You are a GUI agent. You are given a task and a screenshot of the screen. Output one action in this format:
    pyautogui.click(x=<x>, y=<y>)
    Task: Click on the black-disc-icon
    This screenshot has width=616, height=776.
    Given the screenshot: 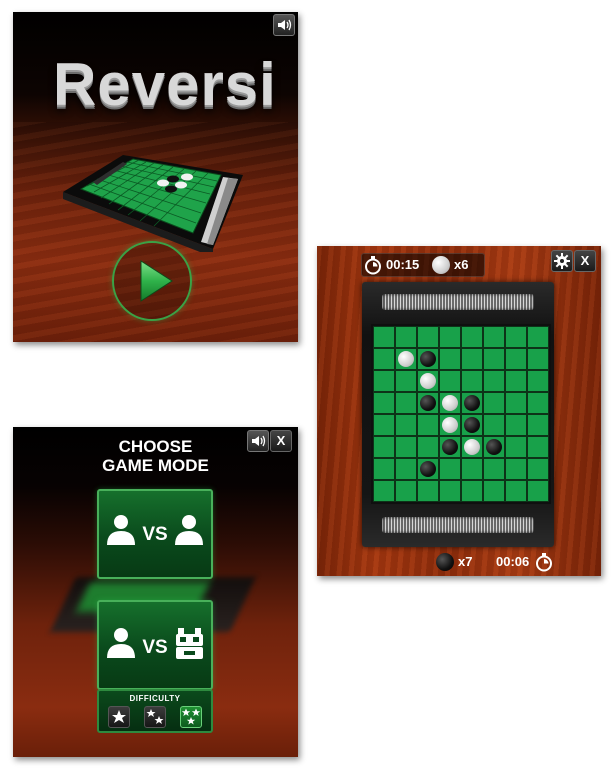 What is the action you would take?
    pyautogui.click(x=445, y=562)
    